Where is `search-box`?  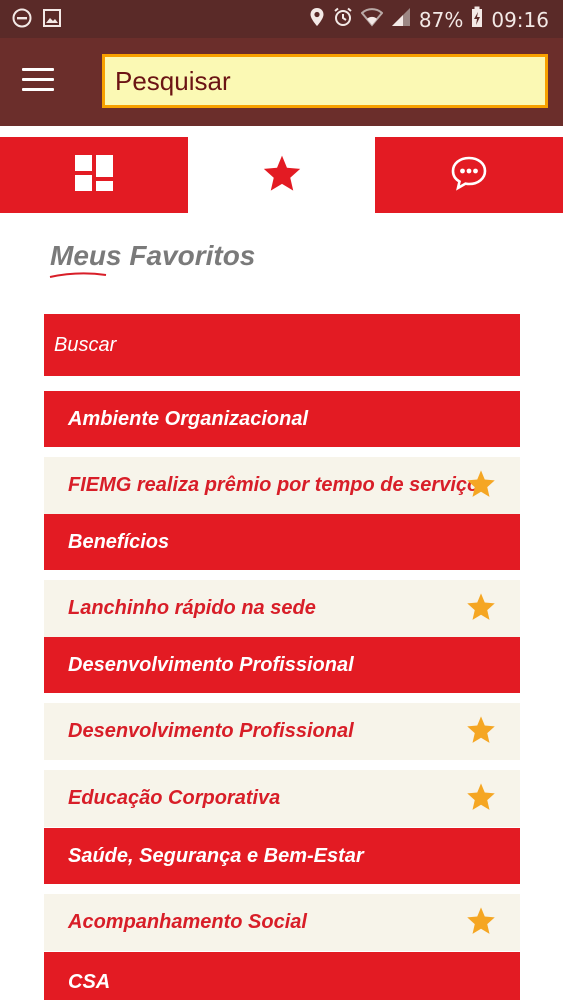 search-box is located at coordinates (325, 81).